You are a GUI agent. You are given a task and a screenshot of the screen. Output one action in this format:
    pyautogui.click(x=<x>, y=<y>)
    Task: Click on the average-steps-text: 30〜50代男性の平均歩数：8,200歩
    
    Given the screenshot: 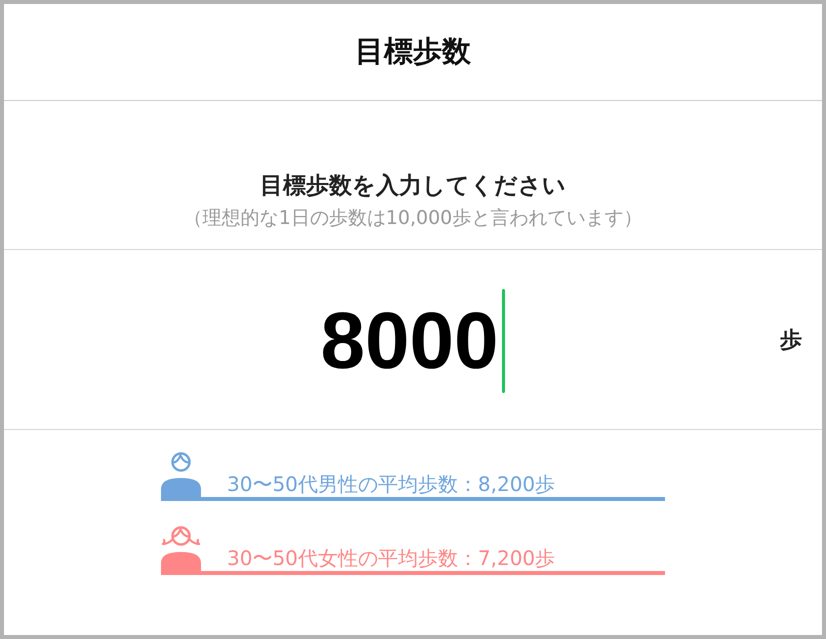 What is the action you would take?
    pyautogui.click(x=391, y=484)
    